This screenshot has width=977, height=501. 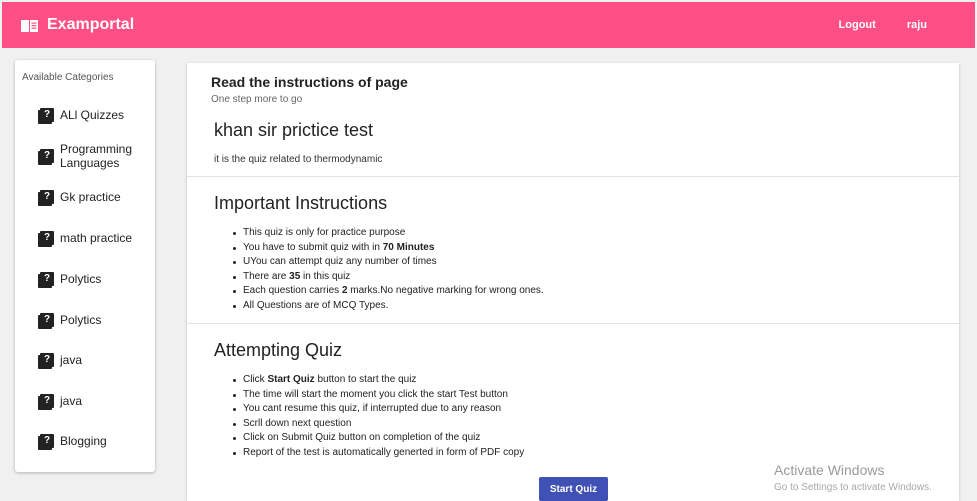 What do you see at coordinates (91, 24) in the screenshot?
I see `brand-name: Examportal` at bounding box center [91, 24].